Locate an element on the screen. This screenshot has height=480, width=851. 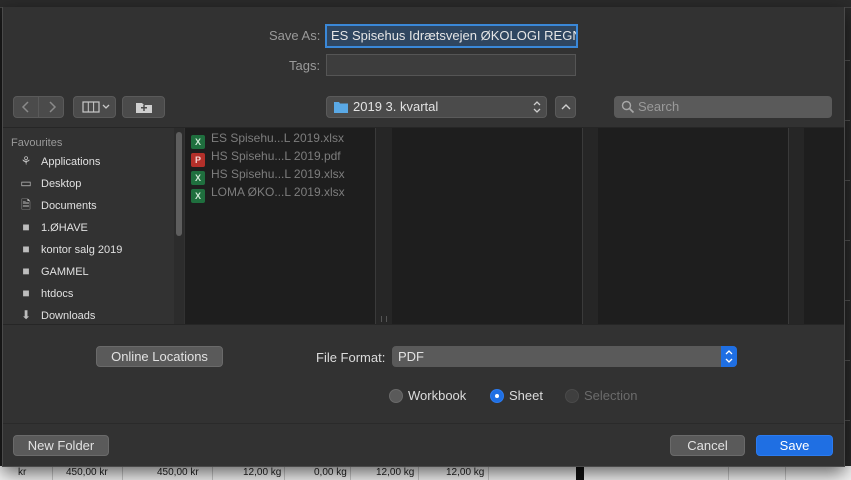
radio-selection-label: Selection is located at coordinates (611, 395).